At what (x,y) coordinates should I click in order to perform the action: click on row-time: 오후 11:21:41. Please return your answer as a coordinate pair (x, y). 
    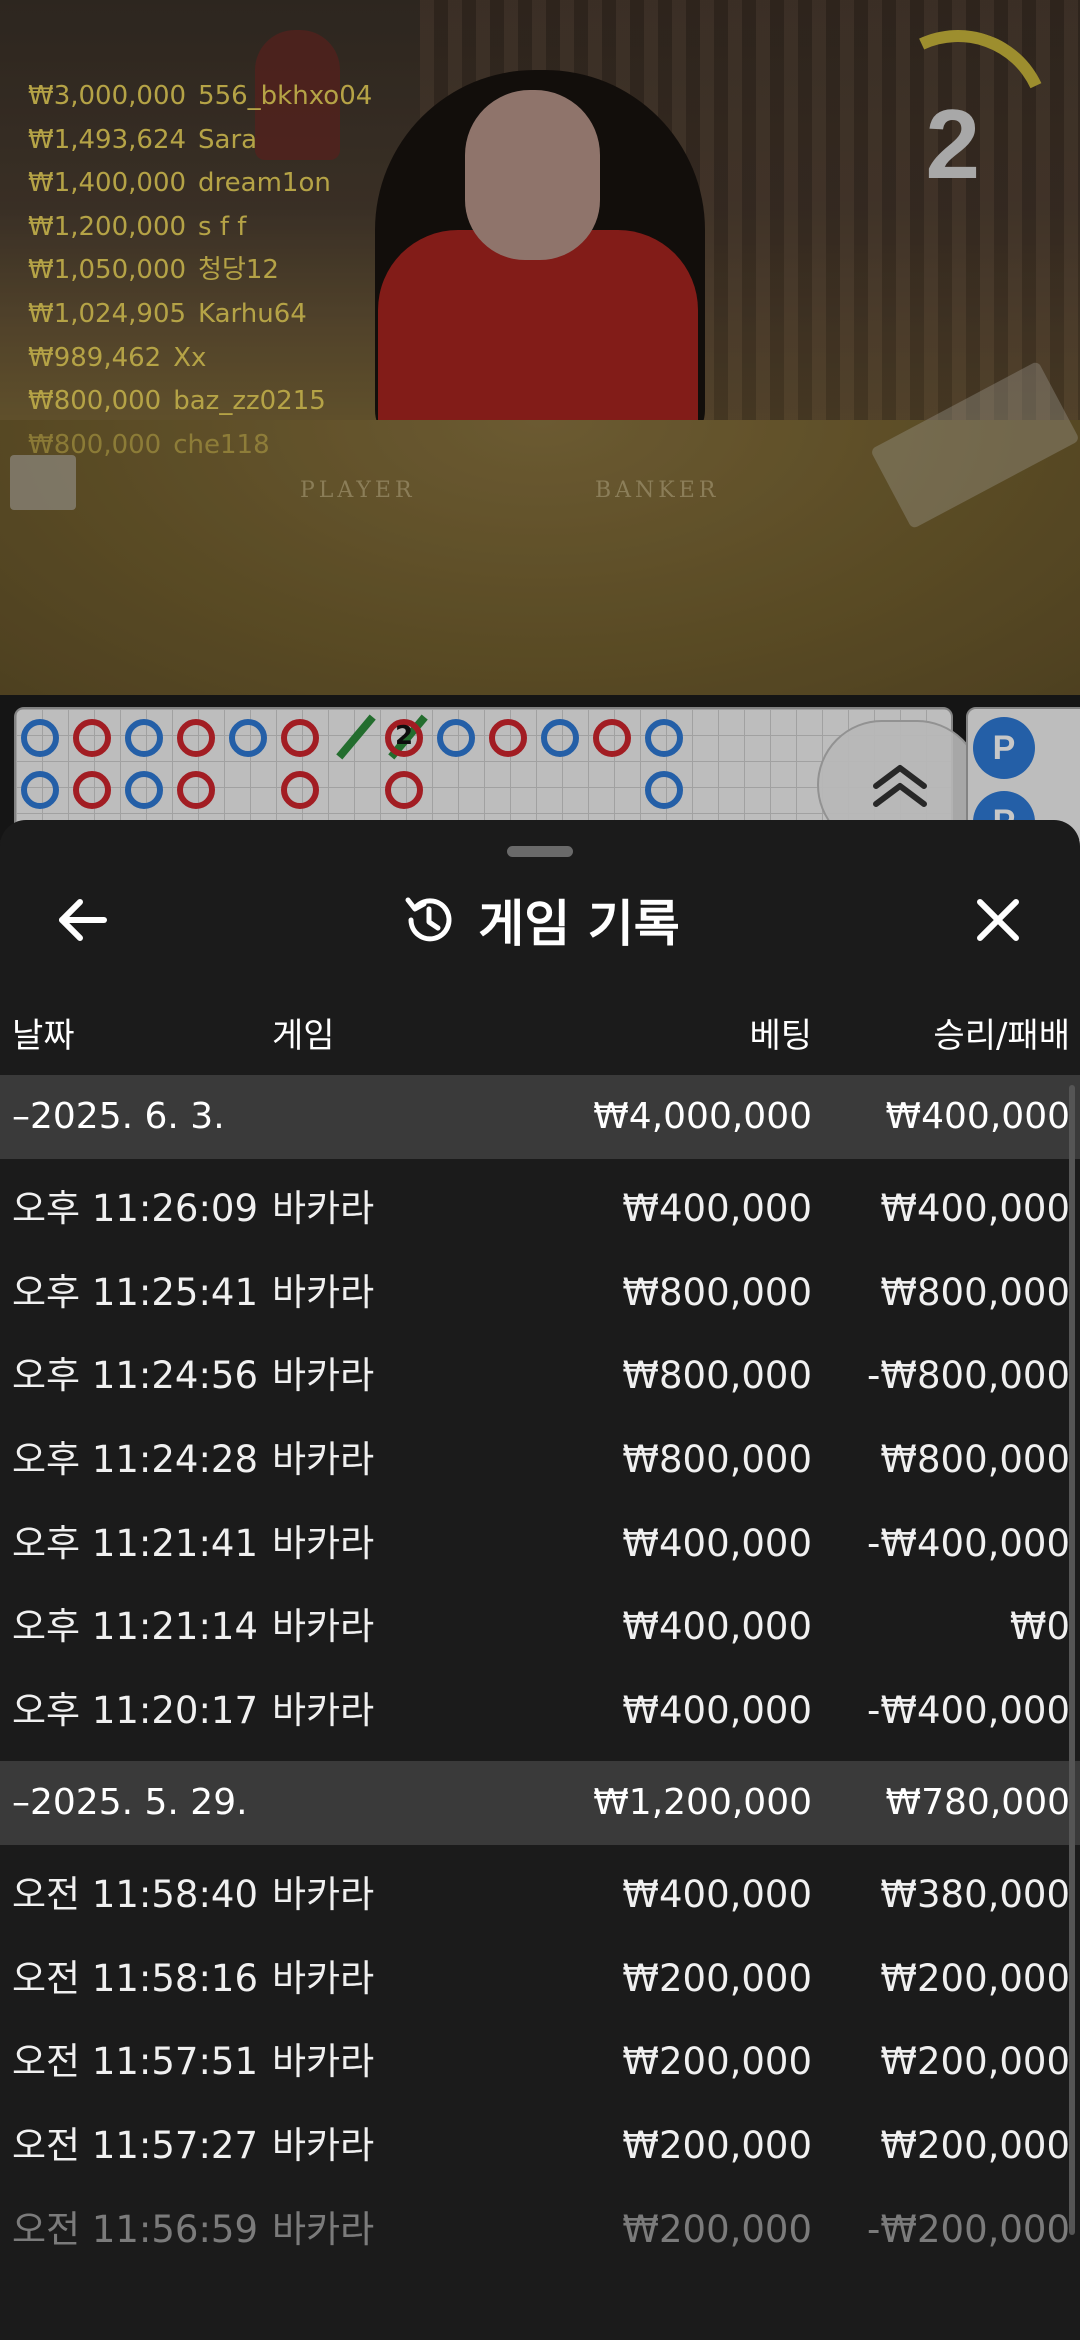
    Looking at the image, I should click on (135, 1543).